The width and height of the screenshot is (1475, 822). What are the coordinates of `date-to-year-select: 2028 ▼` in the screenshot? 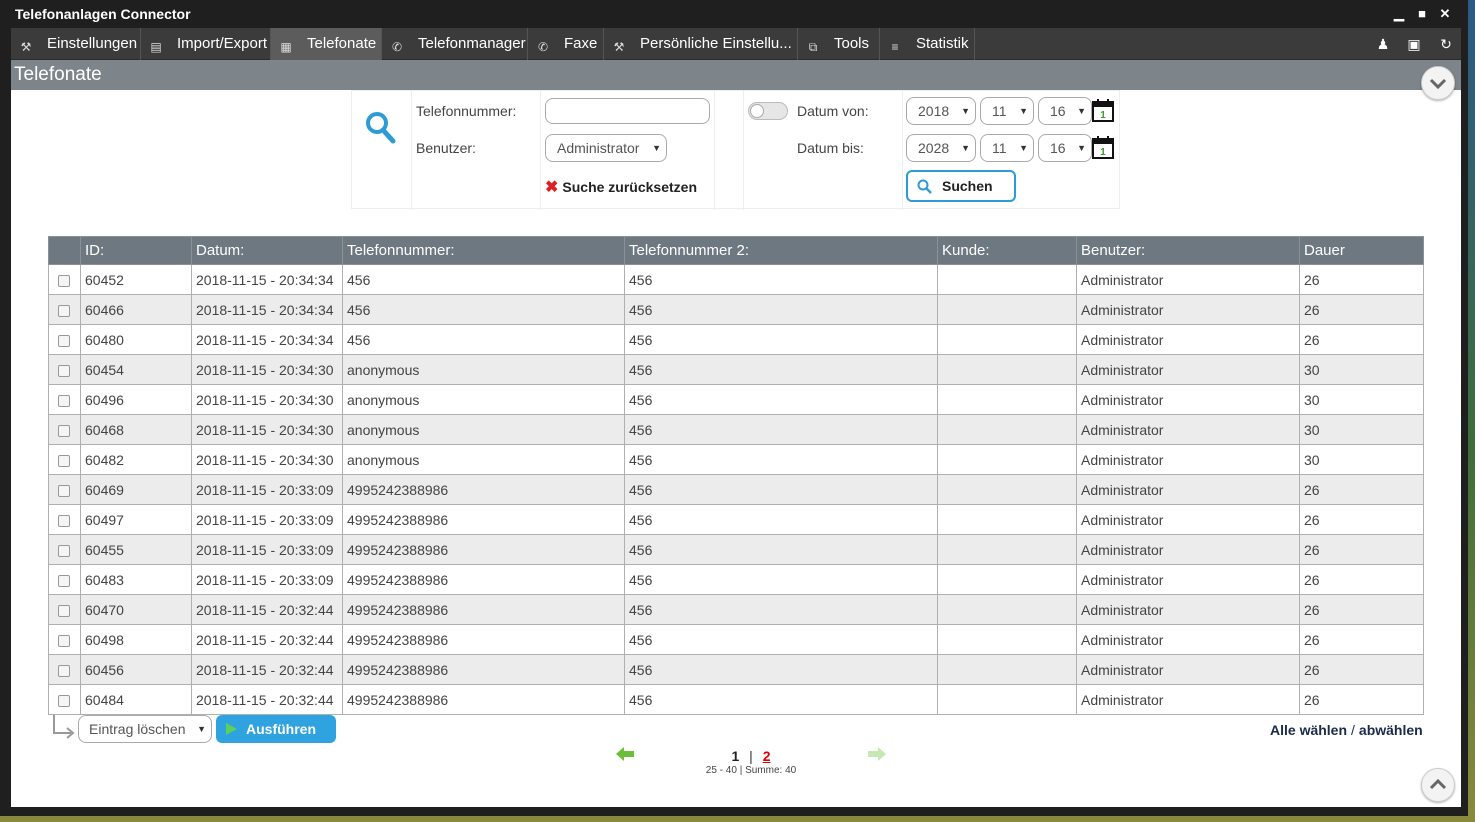 It's located at (941, 148).